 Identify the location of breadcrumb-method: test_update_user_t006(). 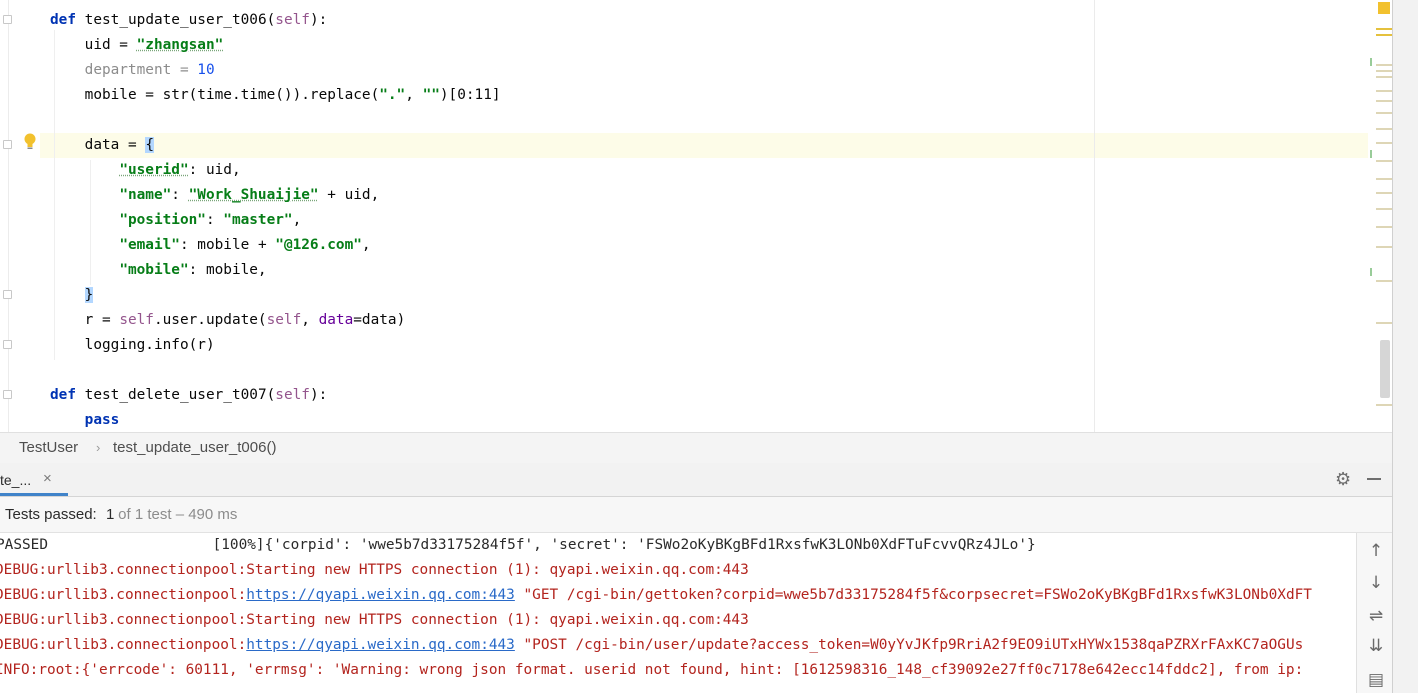
(194, 447).